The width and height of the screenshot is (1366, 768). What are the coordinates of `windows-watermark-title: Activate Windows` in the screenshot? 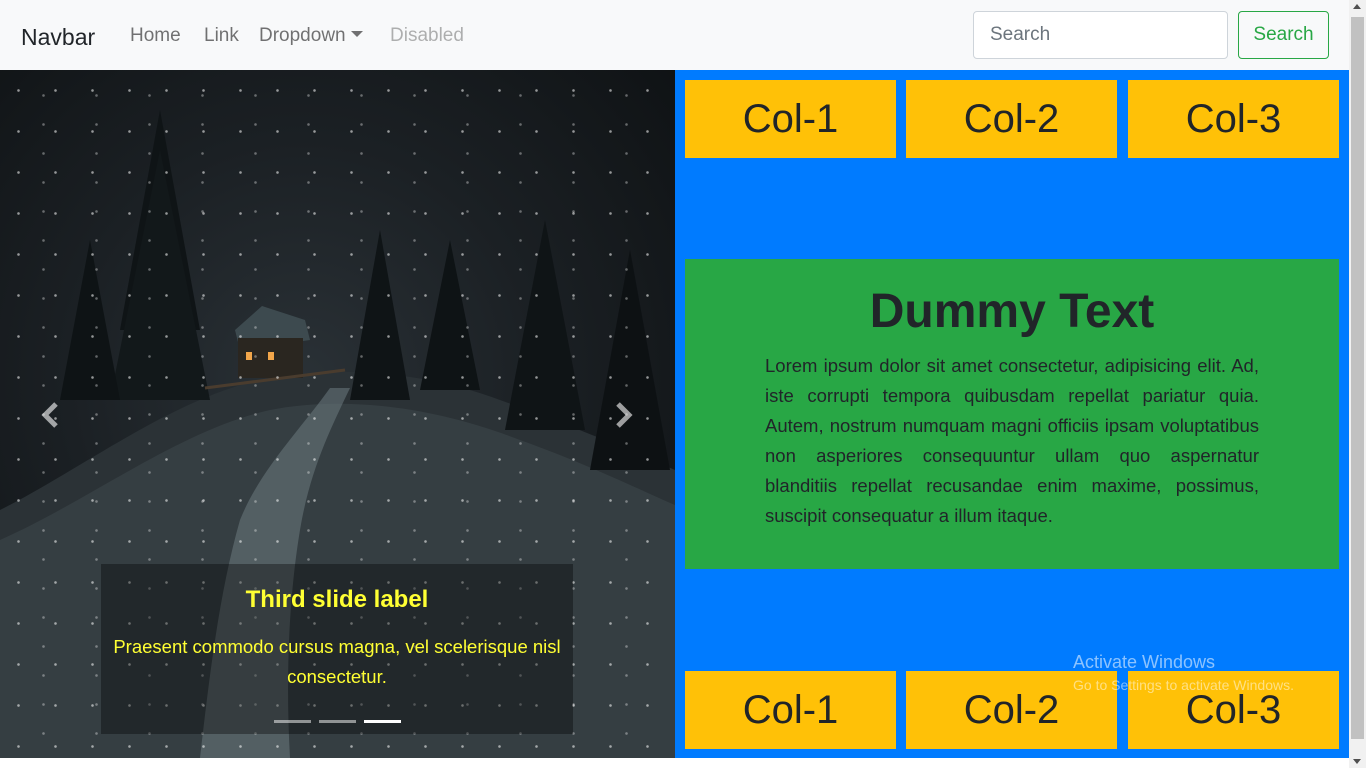 It's located at (1144, 662).